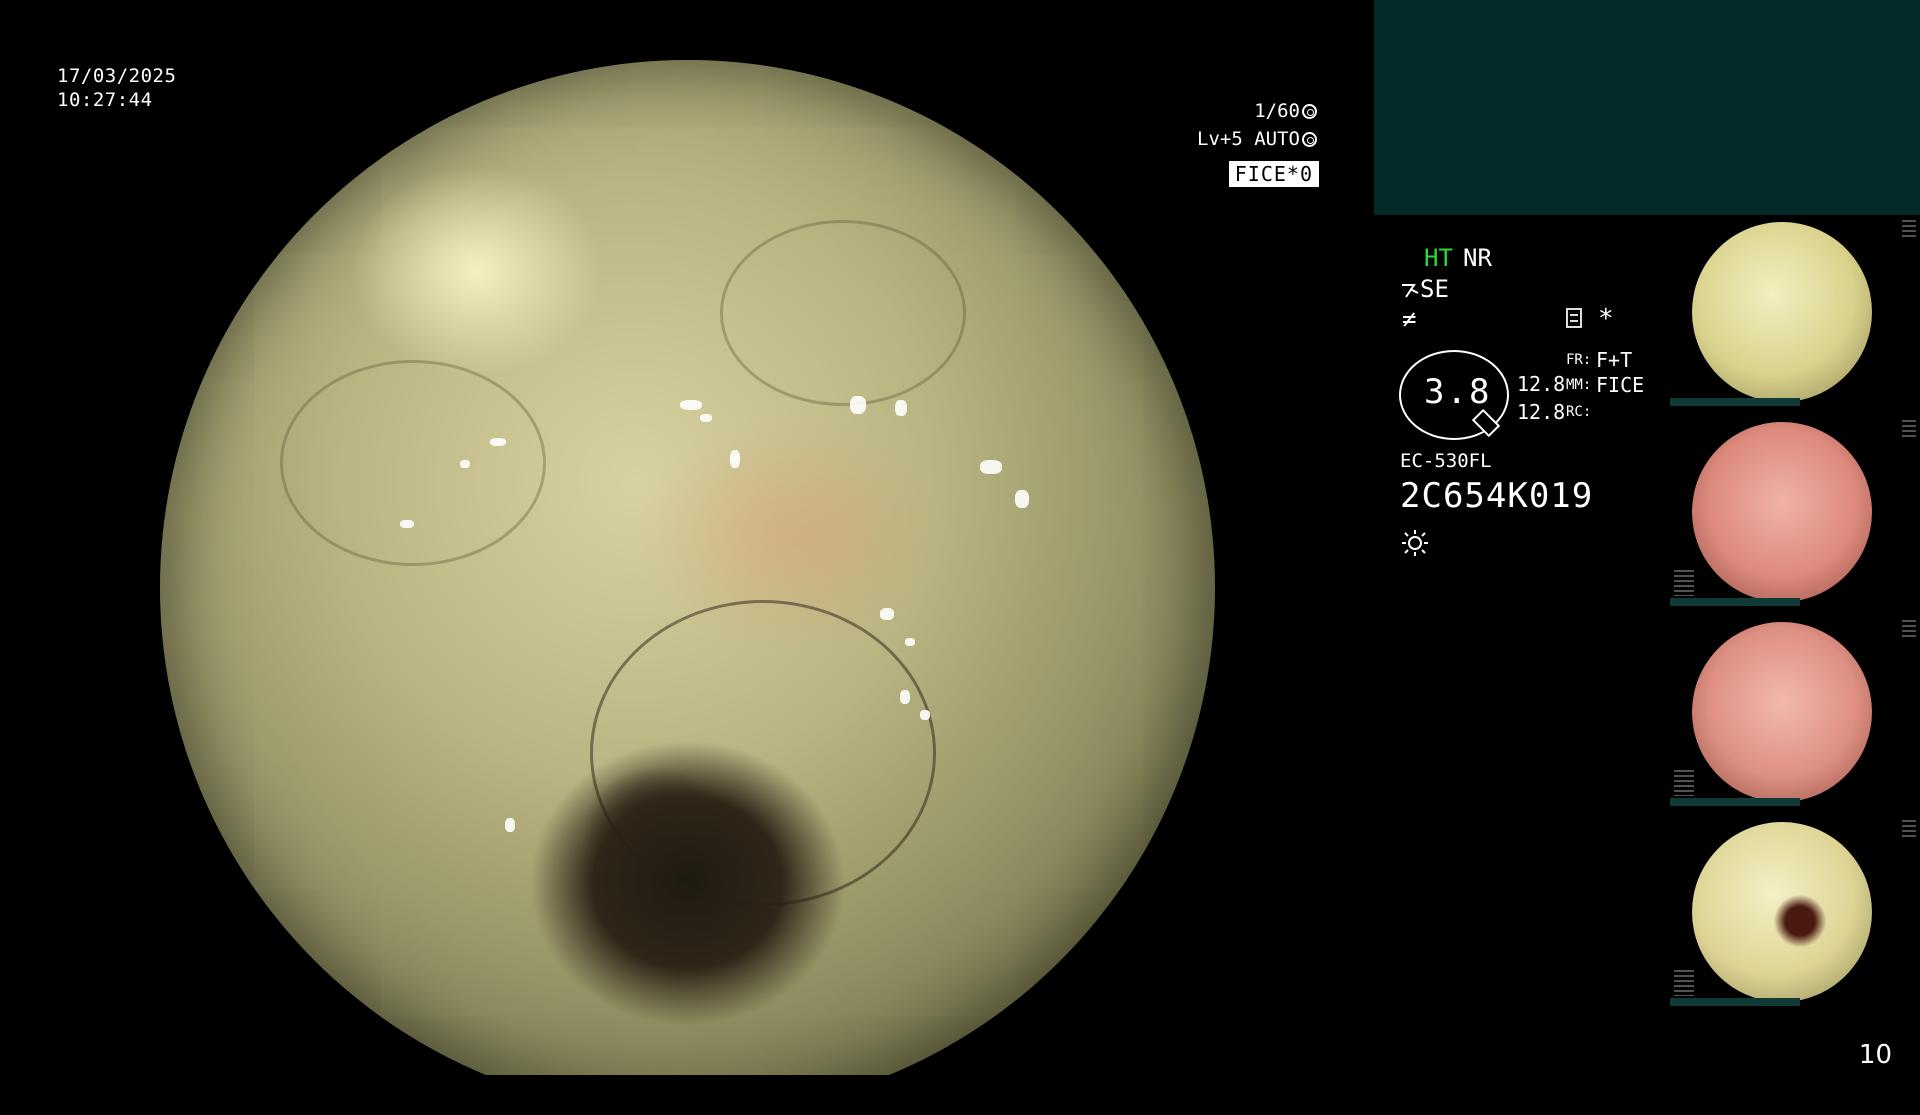 The height and width of the screenshot is (1115, 1920). What do you see at coordinates (1248, 139) in the screenshot?
I see `level-value: Lv+5 AUTO` at bounding box center [1248, 139].